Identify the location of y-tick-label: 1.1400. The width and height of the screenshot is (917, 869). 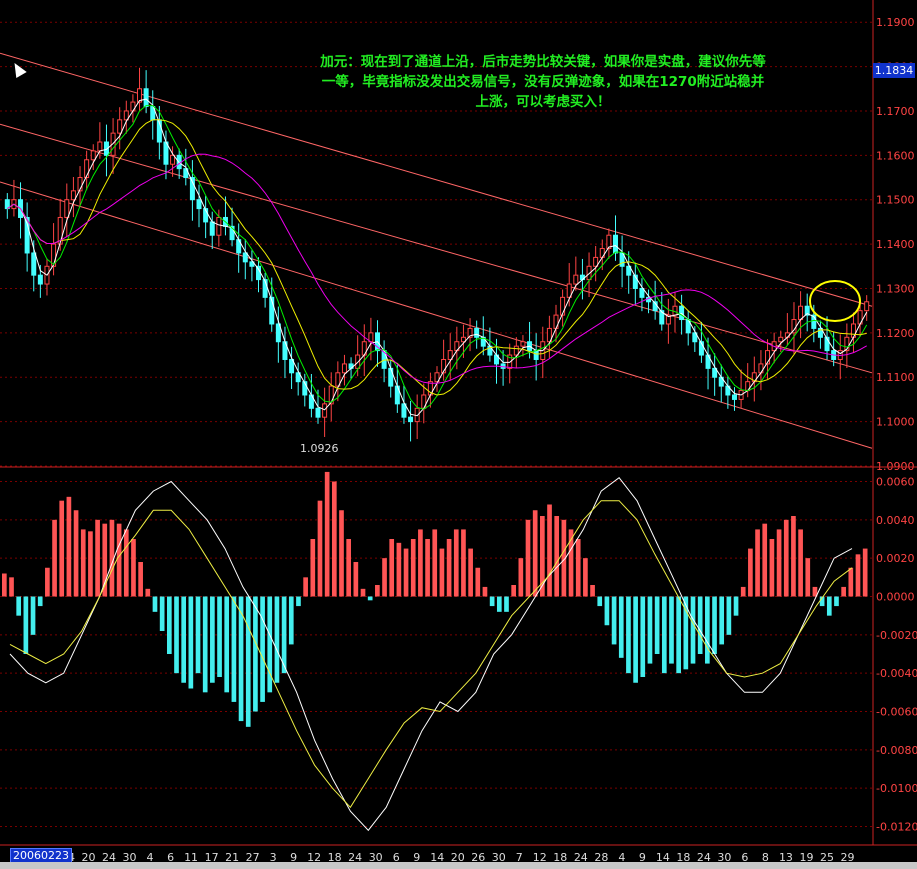
(895, 244).